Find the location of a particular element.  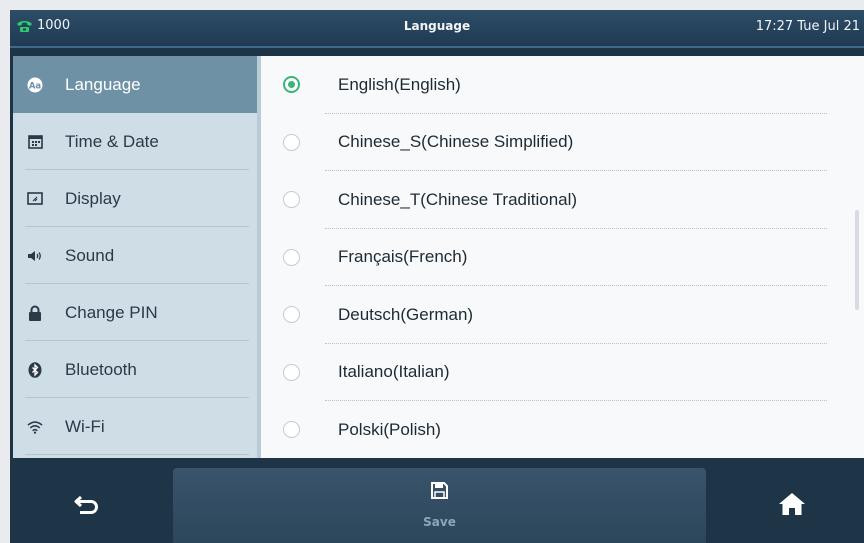

language-option: Français(French) is located at coordinates (562, 257).